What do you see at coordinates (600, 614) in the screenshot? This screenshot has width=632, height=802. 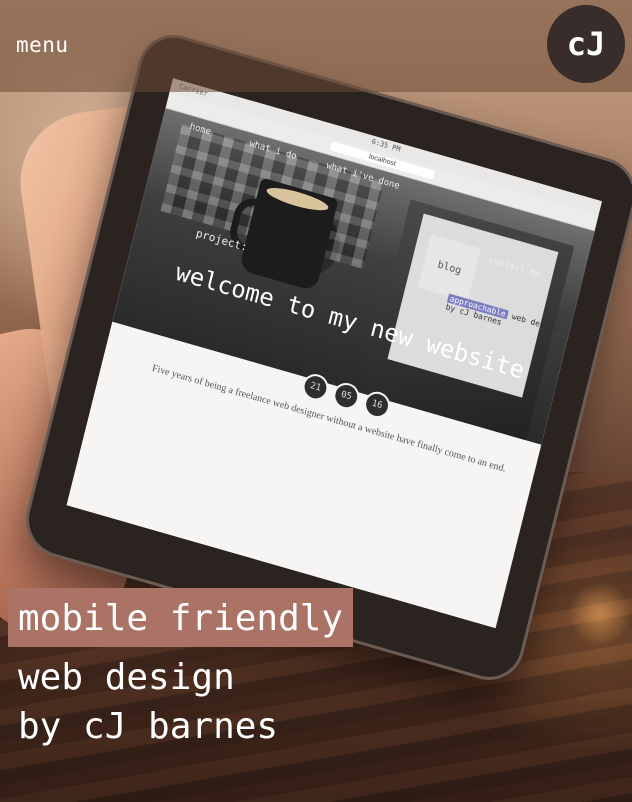 I see `light-bokeh` at bounding box center [600, 614].